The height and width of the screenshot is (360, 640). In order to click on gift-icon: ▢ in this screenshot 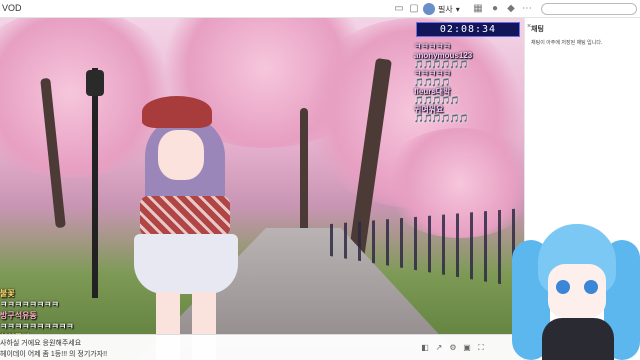, I will do `click(414, 8)`.